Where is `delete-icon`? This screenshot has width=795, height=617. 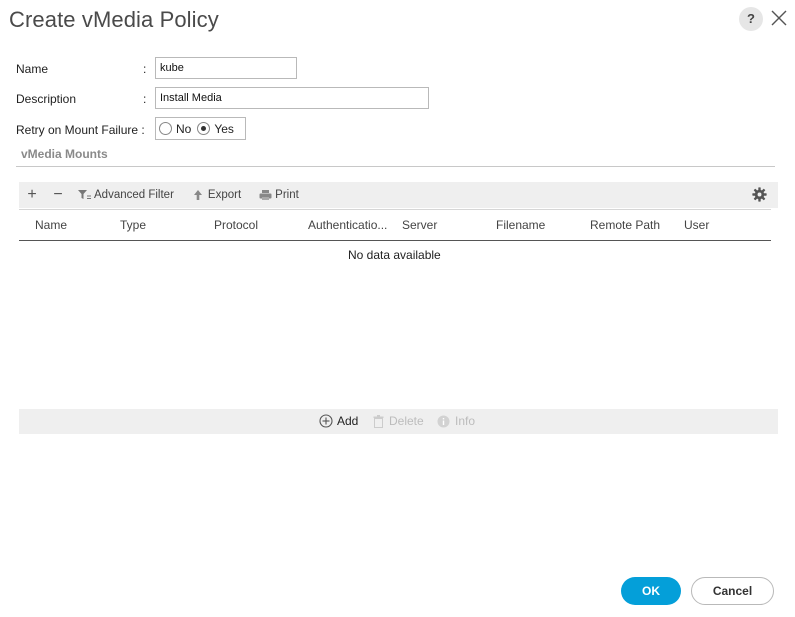
delete-icon is located at coordinates (378, 421).